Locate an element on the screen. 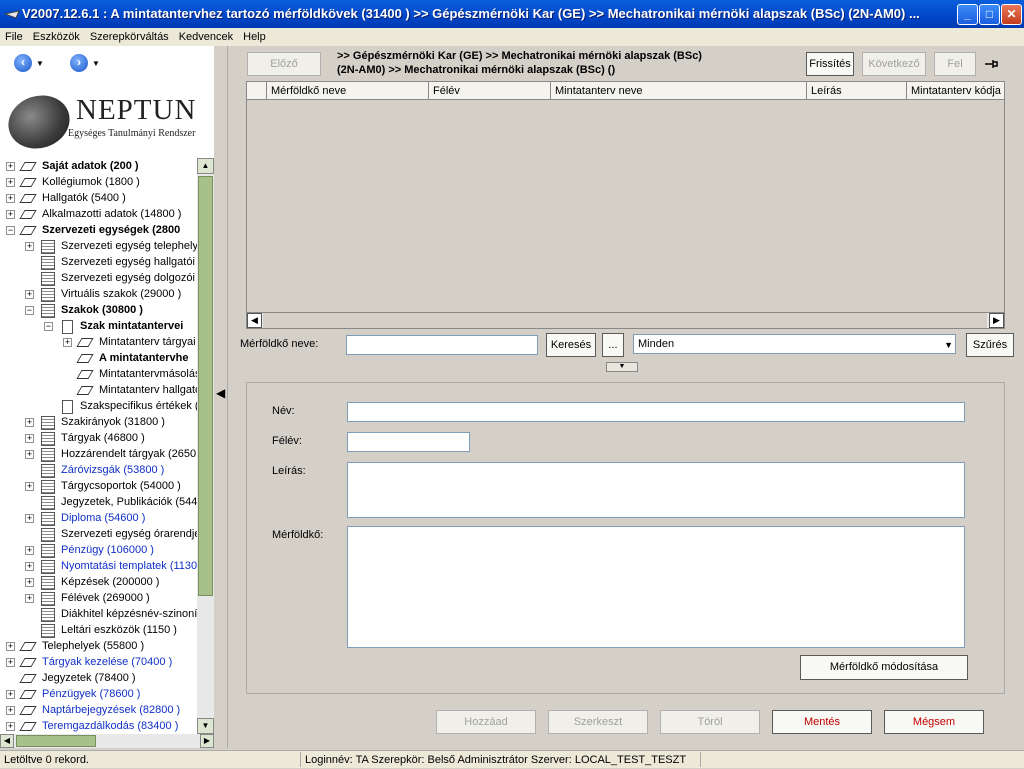 Image resolution: width=1024 pixels, height=769 pixels. grid-horizontal-scrollbar: ◀ ▶ is located at coordinates (625, 320).